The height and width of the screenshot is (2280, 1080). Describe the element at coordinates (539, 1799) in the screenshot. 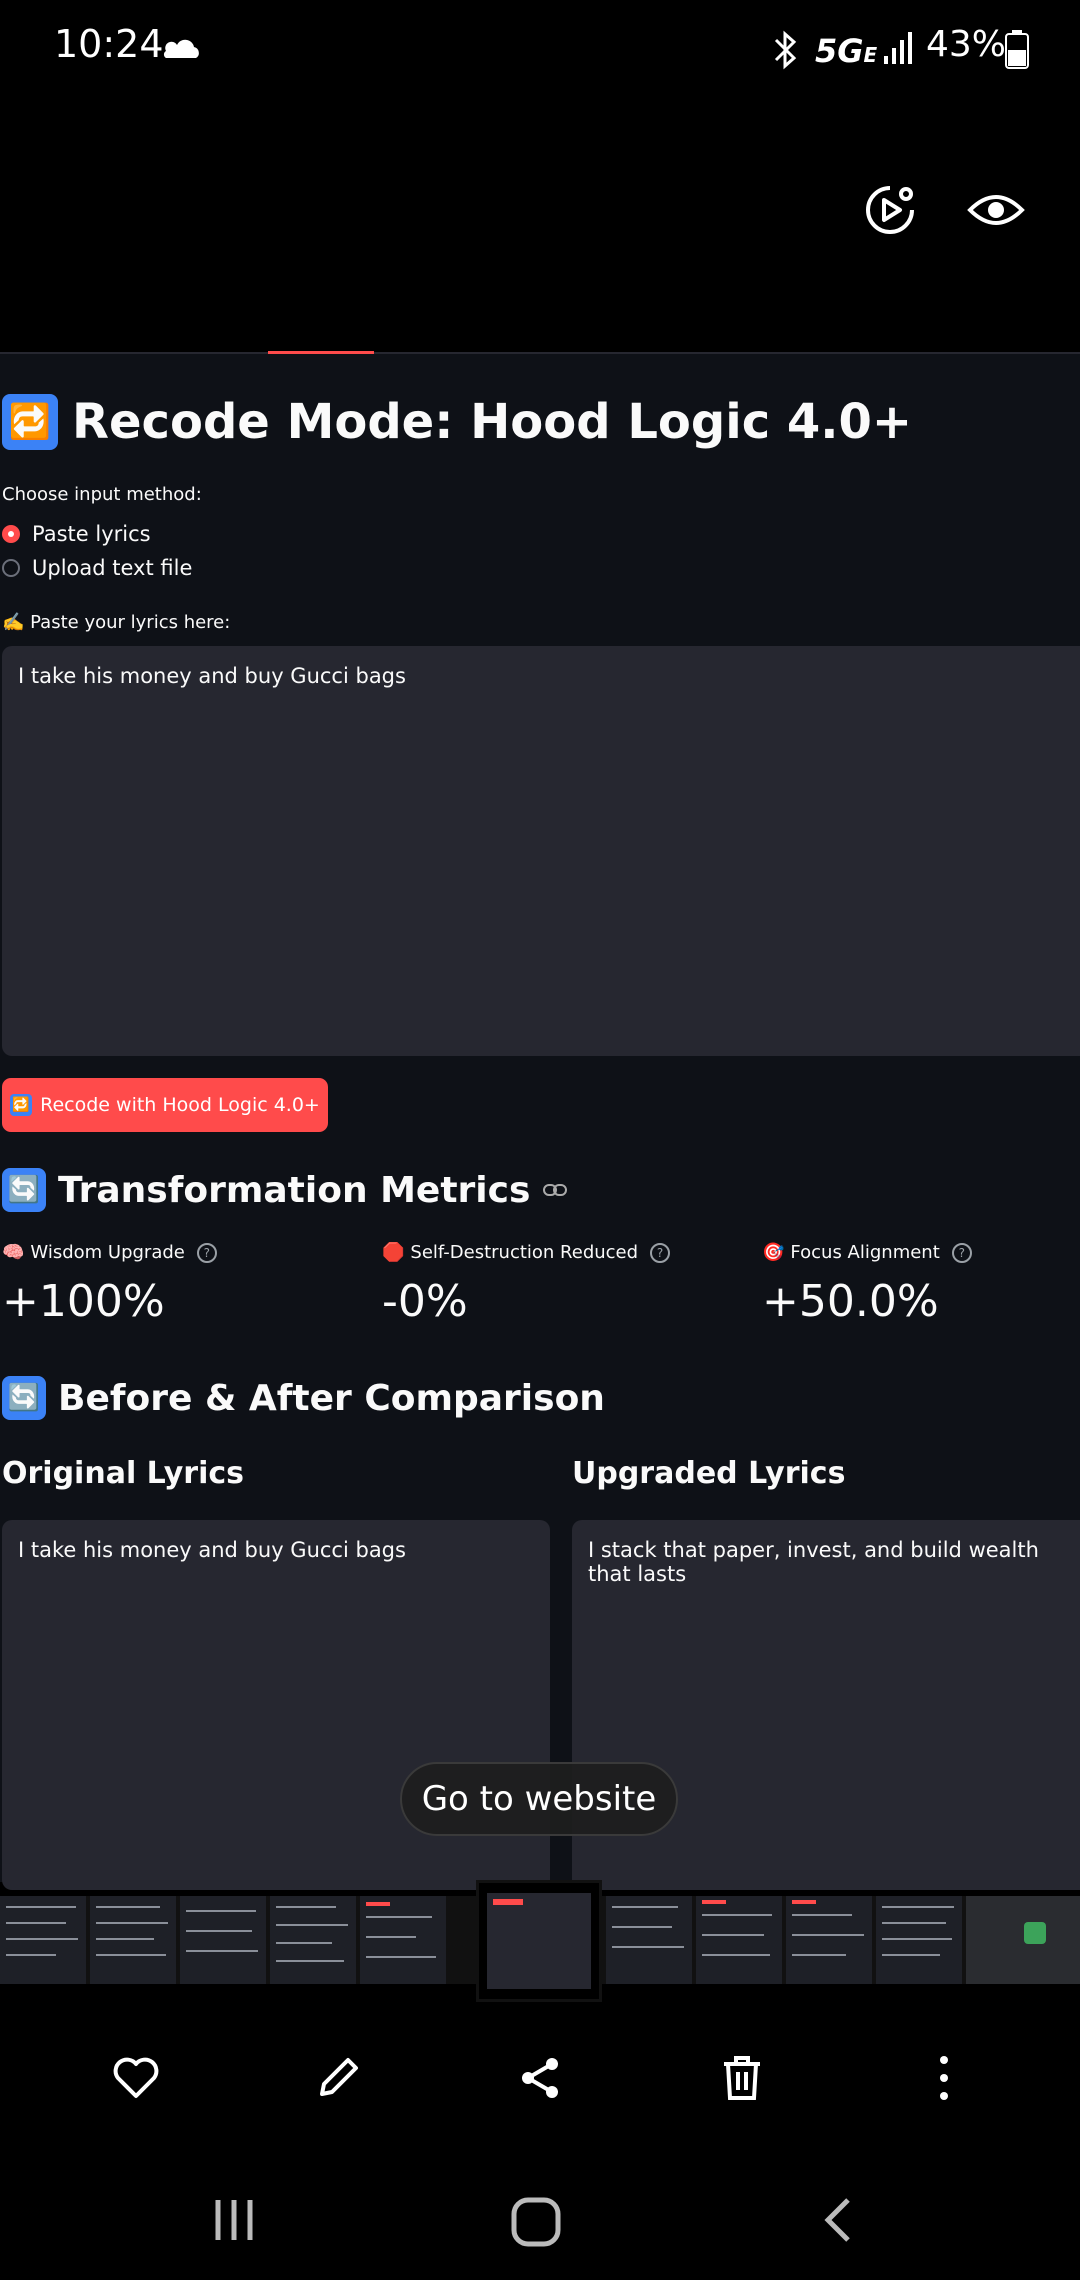

I see `go-to-website-button: Go to website` at that location.